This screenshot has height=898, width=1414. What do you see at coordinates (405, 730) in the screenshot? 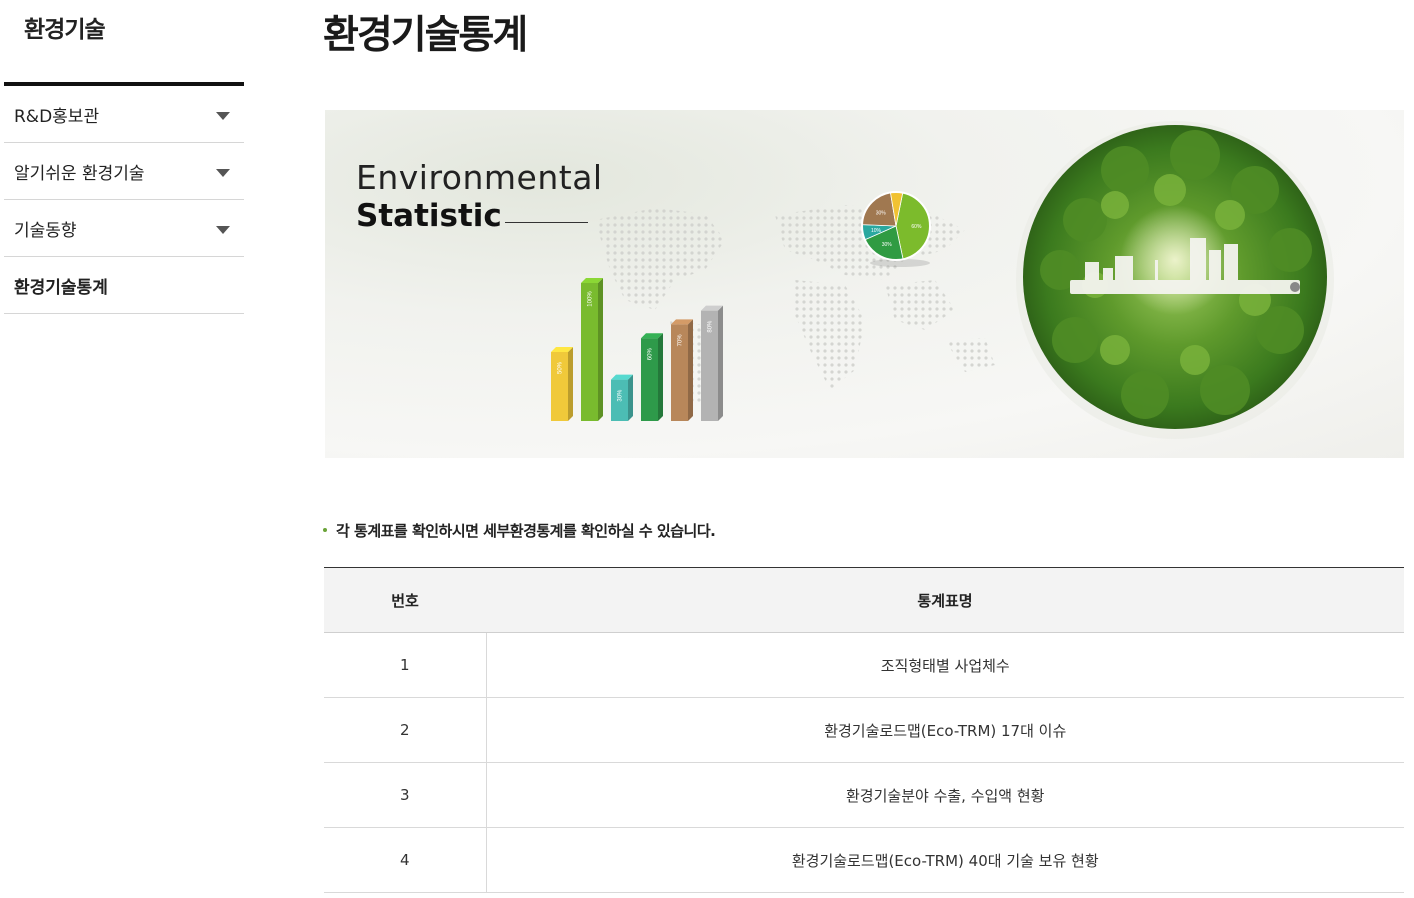
I see `row-number: 2` at bounding box center [405, 730].